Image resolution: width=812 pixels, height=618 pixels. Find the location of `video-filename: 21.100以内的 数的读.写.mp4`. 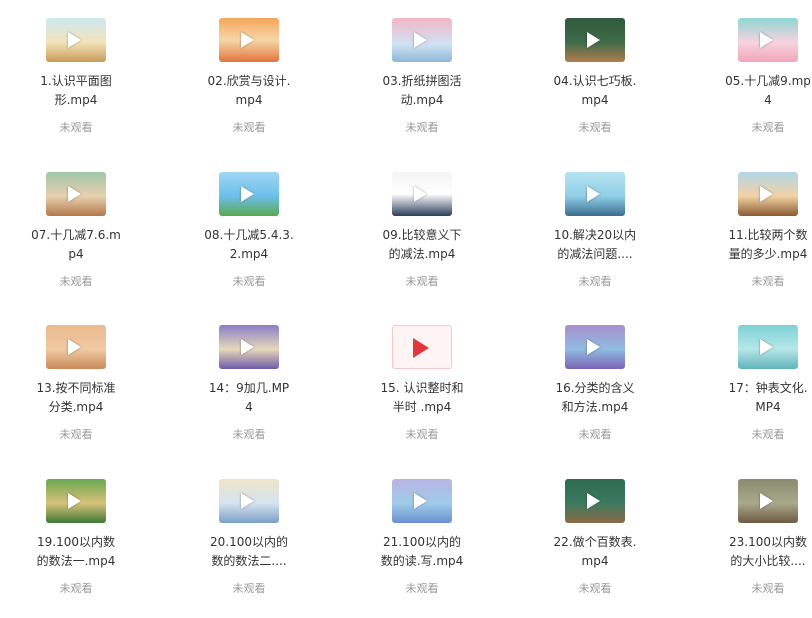

video-filename: 21.100以内的 数的读.写.mp4 is located at coordinates (422, 552).